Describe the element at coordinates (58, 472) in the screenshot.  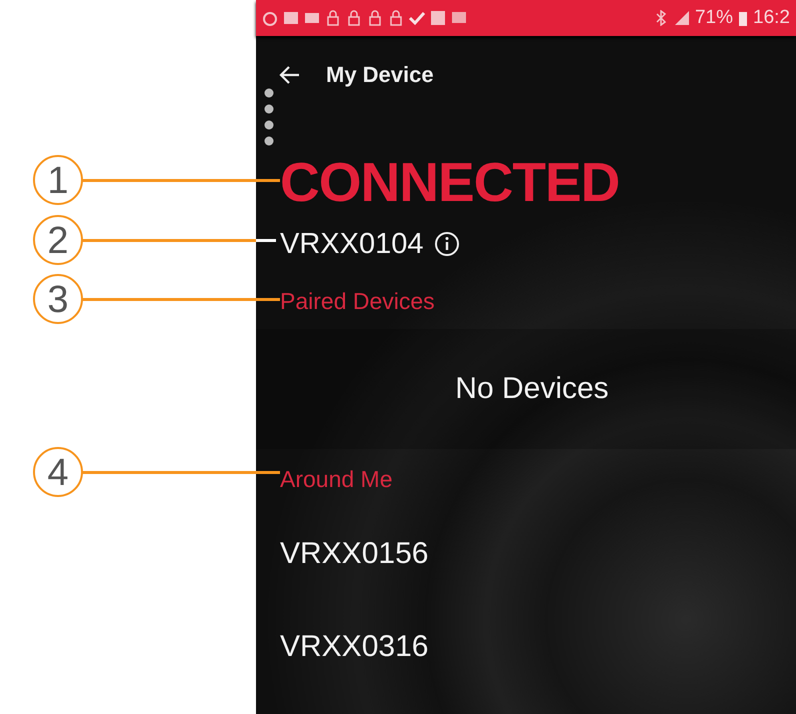
I see `callout-number: 4` at that location.